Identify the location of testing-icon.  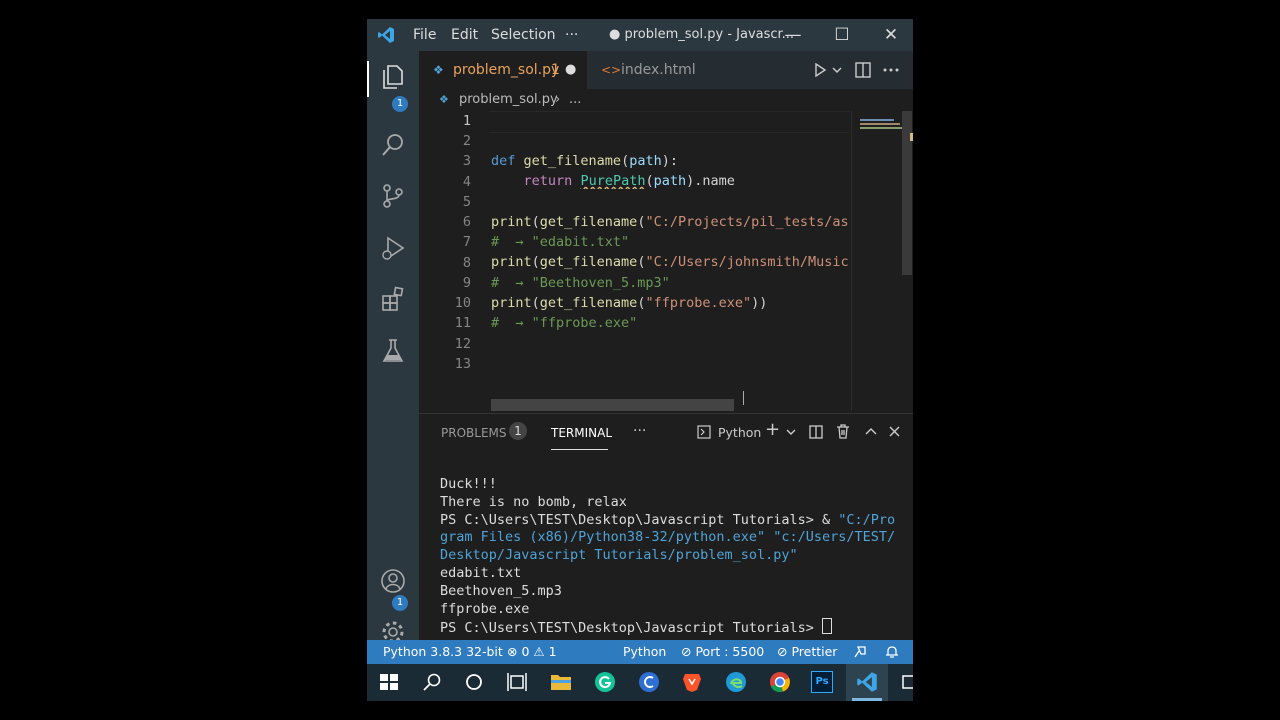
(393, 351).